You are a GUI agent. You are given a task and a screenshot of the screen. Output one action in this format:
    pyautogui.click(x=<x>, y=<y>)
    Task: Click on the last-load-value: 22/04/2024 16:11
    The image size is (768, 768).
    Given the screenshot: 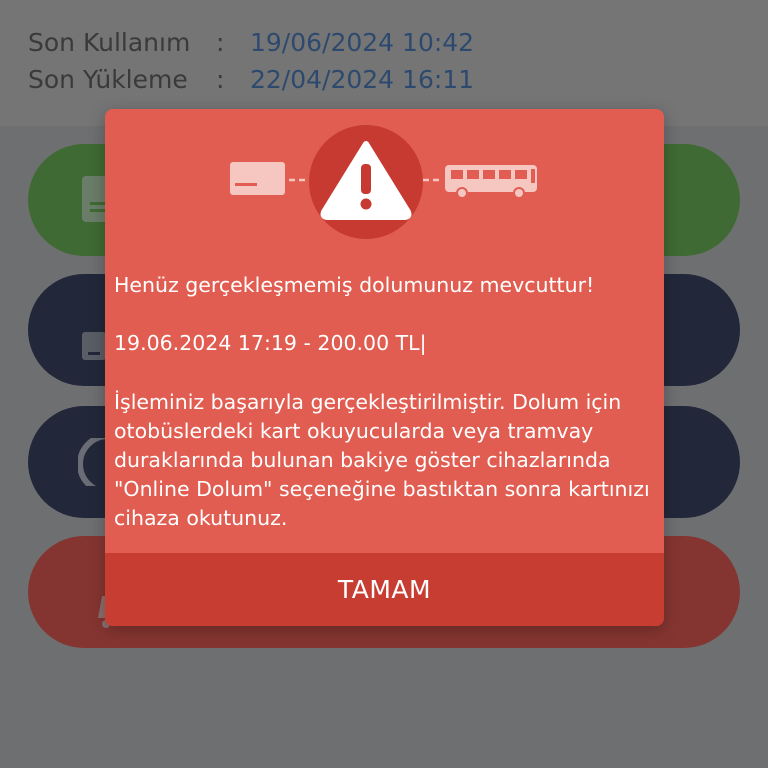 What is the action you would take?
    pyautogui.click(x=362, y=79)
    